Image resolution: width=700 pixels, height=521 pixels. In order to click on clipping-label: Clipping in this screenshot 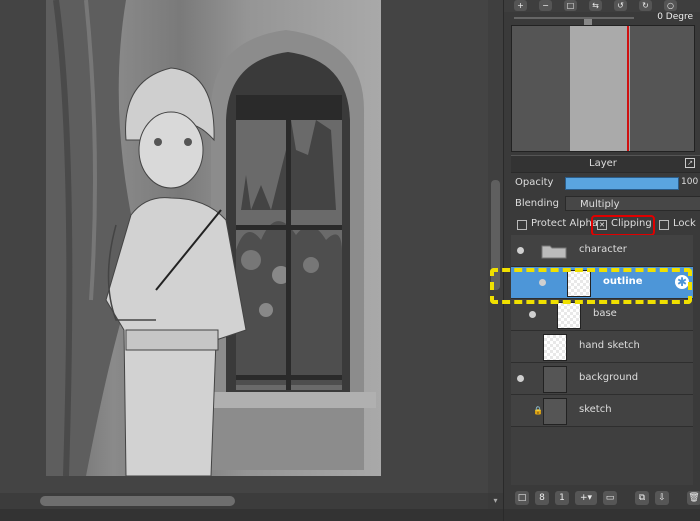, I will do `click(631, 223)`.